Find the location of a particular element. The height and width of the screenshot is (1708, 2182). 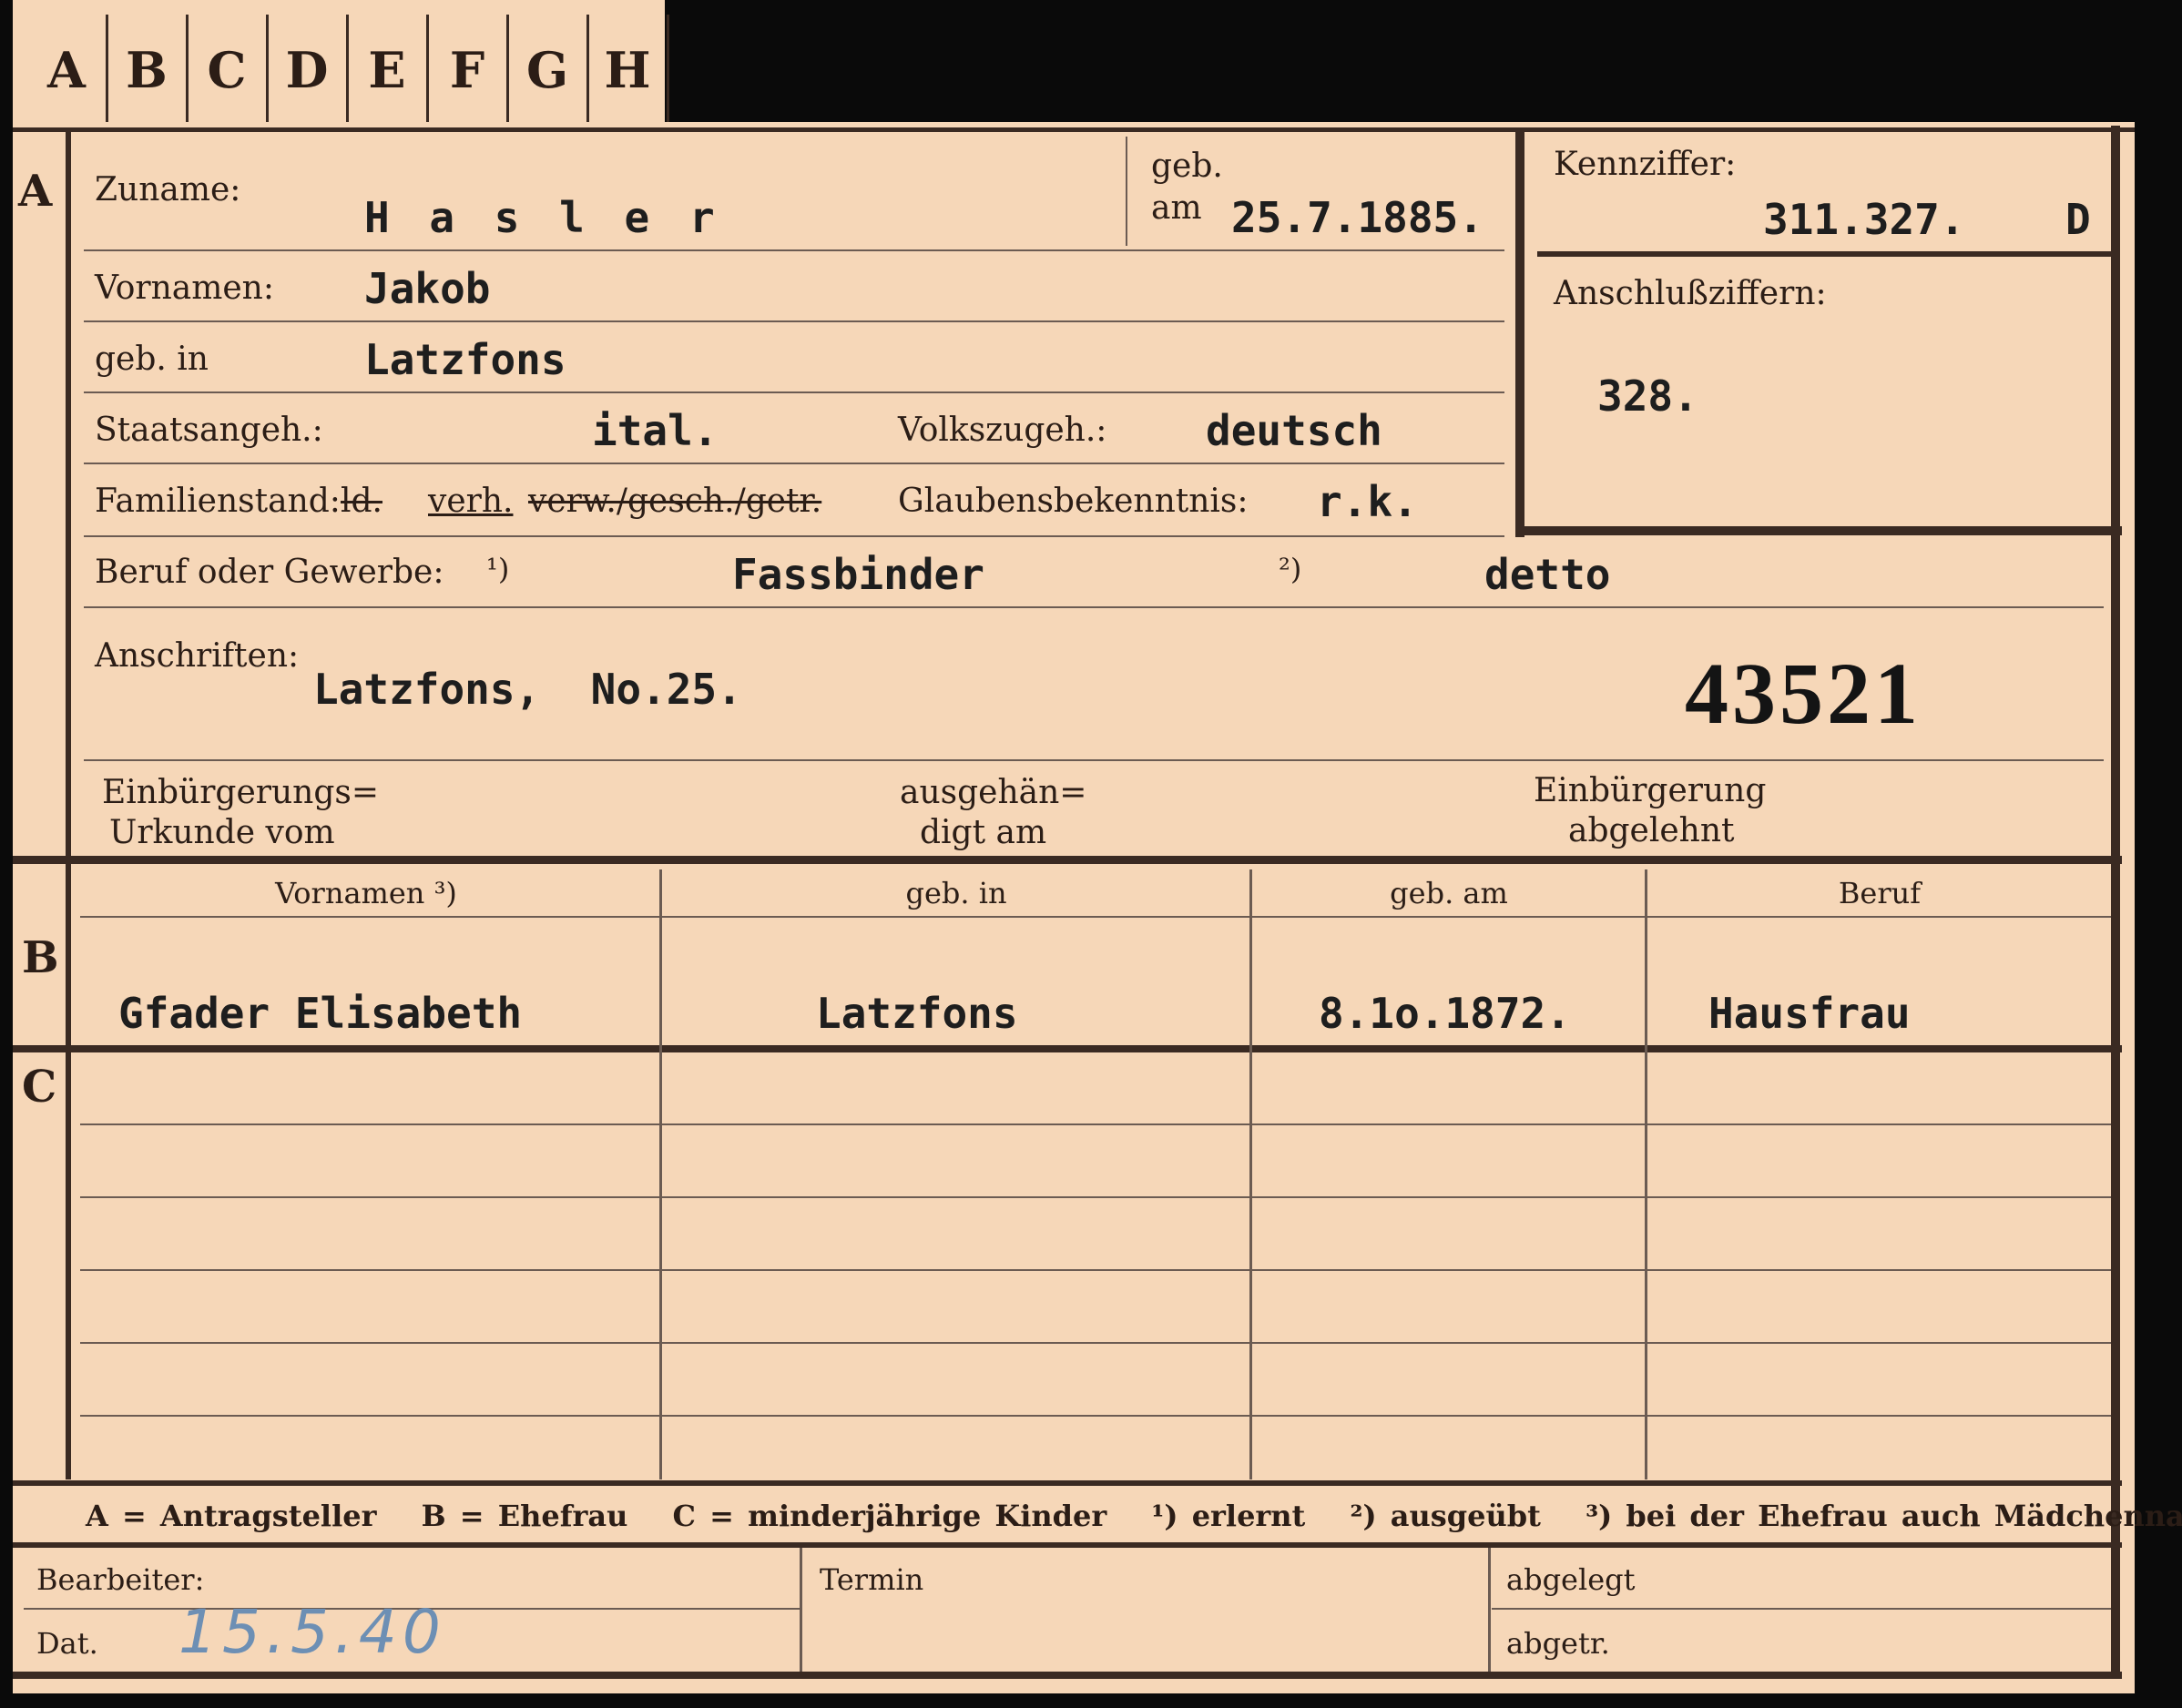

section-a-marker: A is located at coordinates (35, 192).